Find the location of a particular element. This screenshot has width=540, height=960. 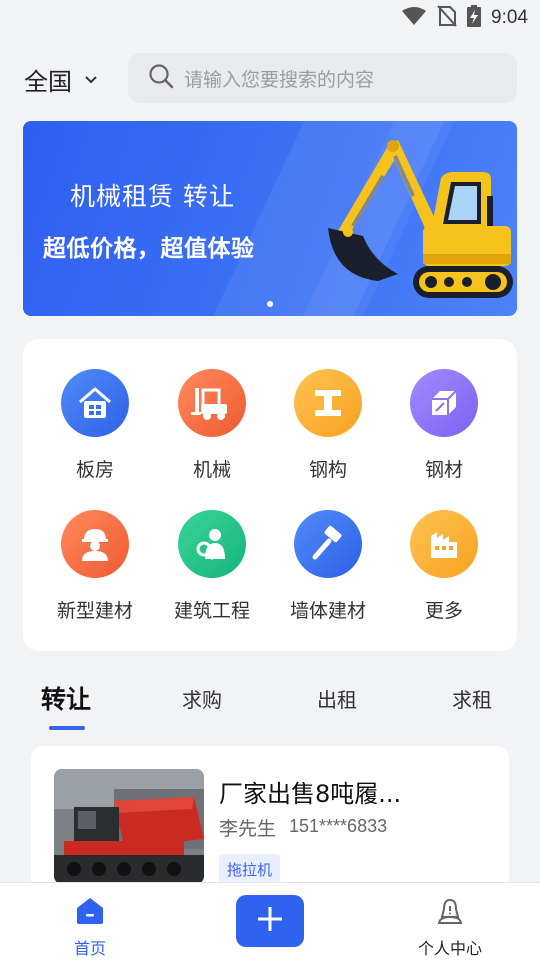

search-input: 请输入您要搜索的内容 is located at coordinates (322, 78).